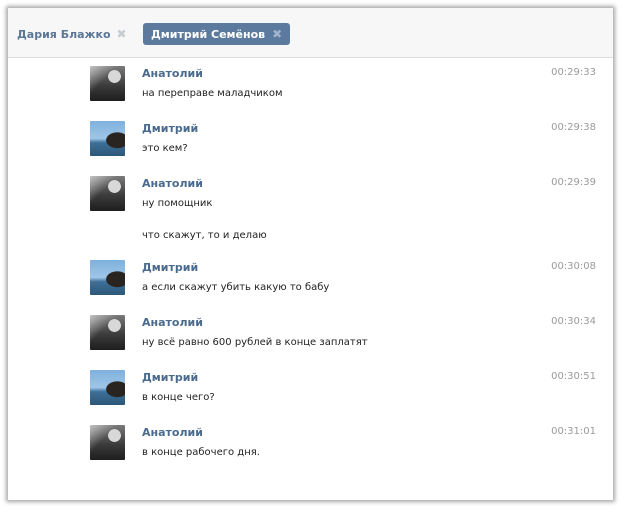 This screenshot has height=512, width=625. What do you see at coordinates (177, 203) in the screenshot?
I see `message-text: ну помощник` at bounding box center [177, 203].